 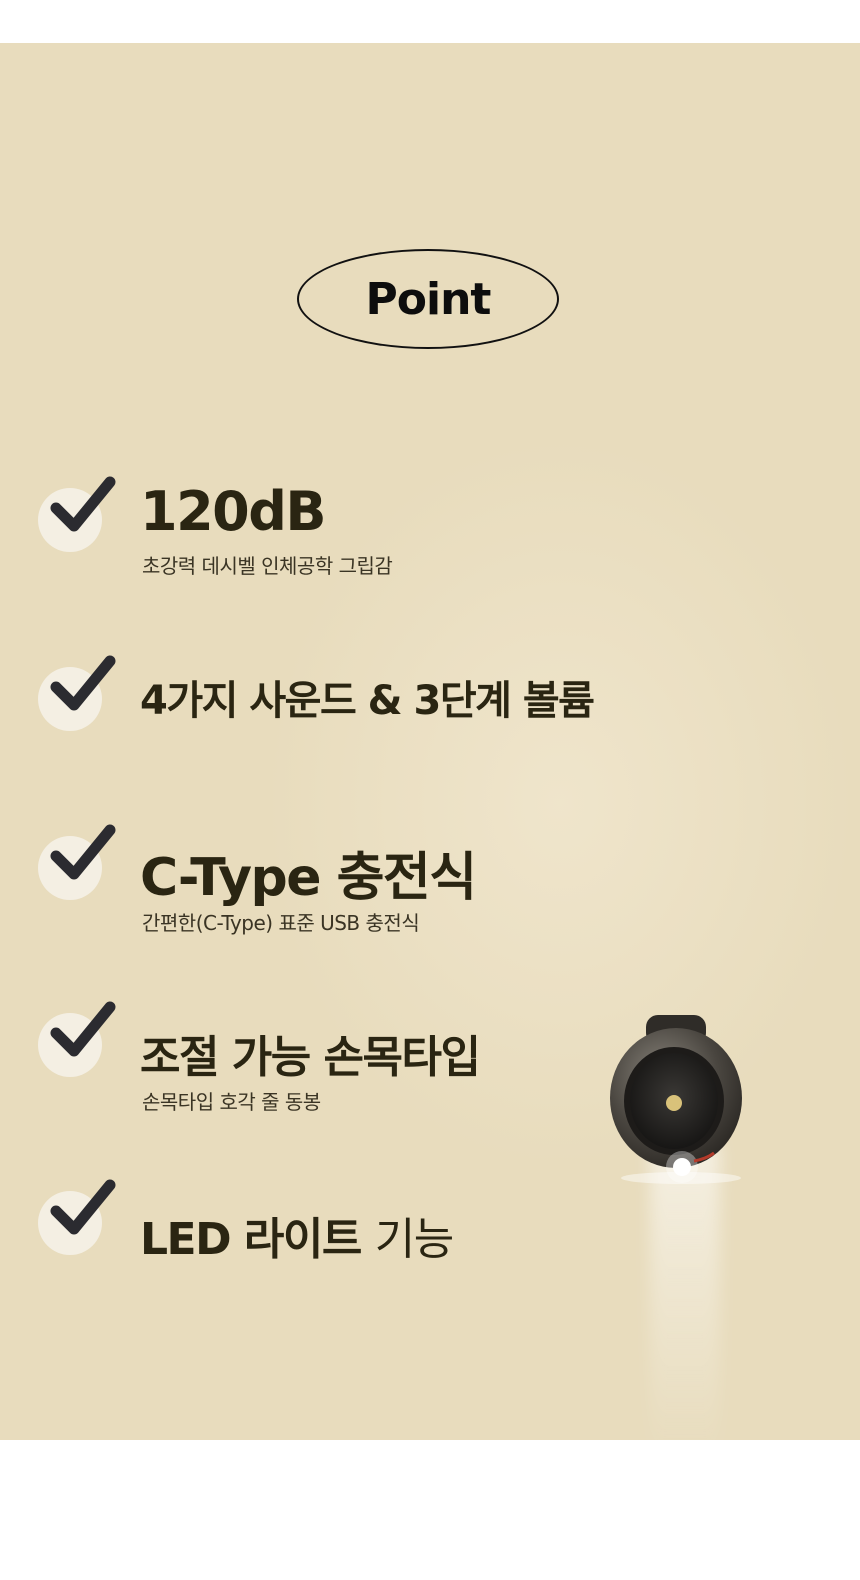 I want to click on feature-title: 4가지 사운드 & 3단계 볼륨, so click(x=367, y=701).